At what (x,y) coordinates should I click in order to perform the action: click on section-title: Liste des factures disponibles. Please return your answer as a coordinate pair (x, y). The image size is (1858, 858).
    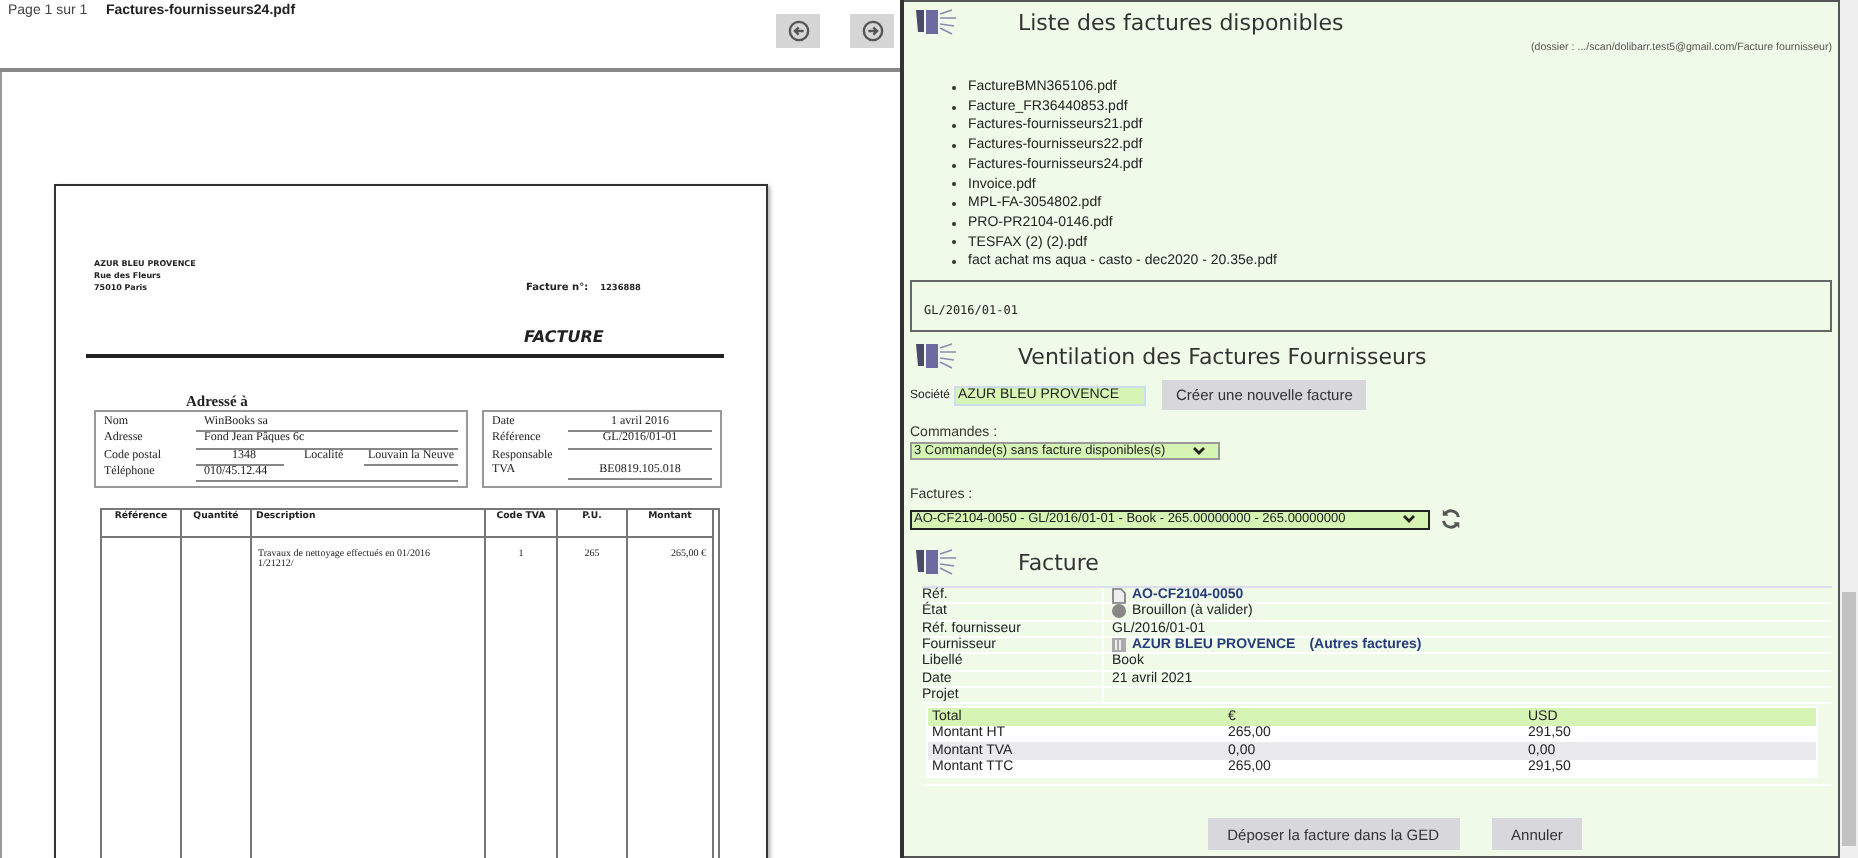
    Looking at the image, I should click on (1181, 22).